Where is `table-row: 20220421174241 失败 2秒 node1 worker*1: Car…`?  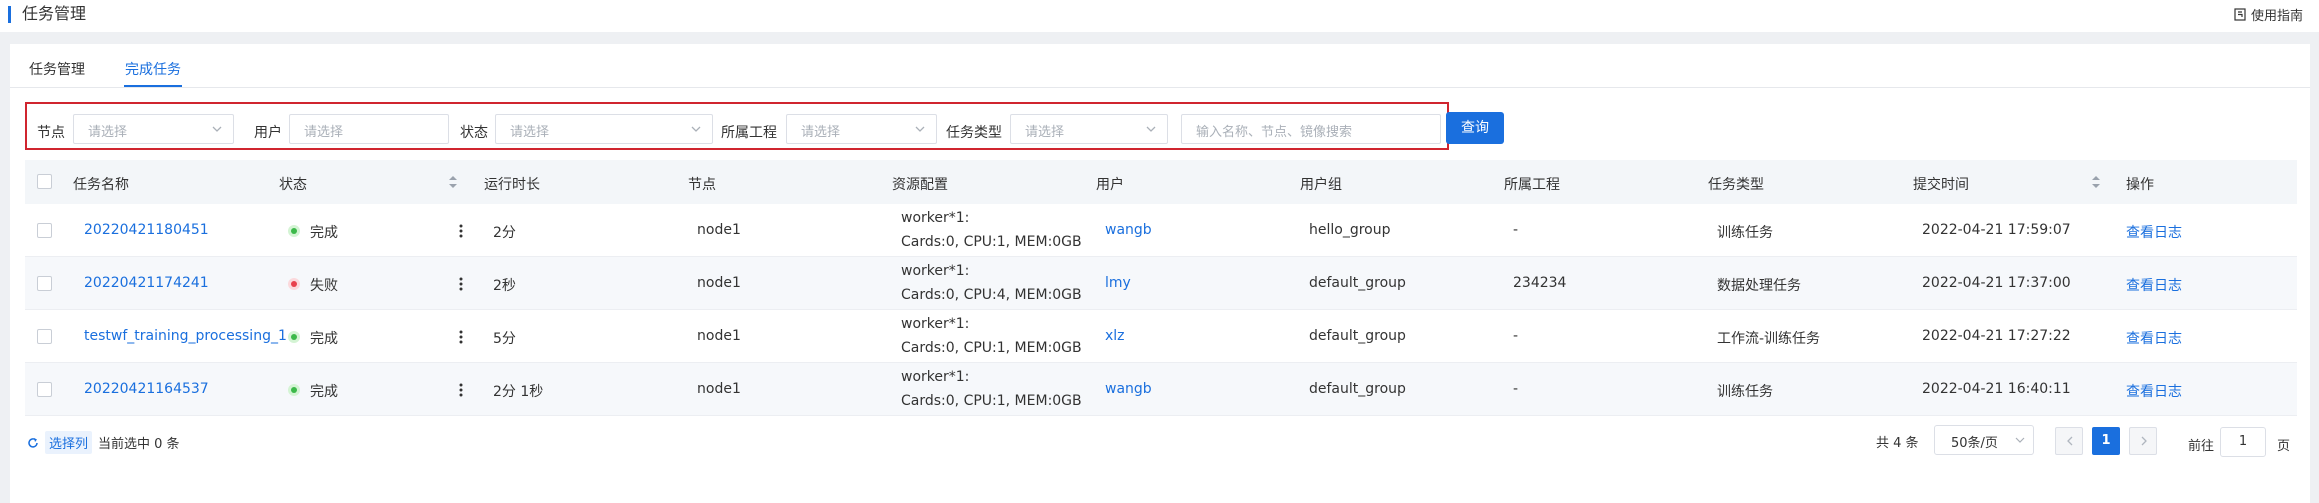 table-row: 20220421174241 失败 2秒 node1 worker*1: Car… is located at coordinates (1161, 283).